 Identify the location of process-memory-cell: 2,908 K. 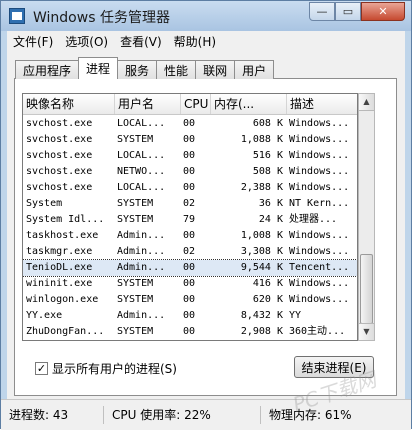
(261, 331).